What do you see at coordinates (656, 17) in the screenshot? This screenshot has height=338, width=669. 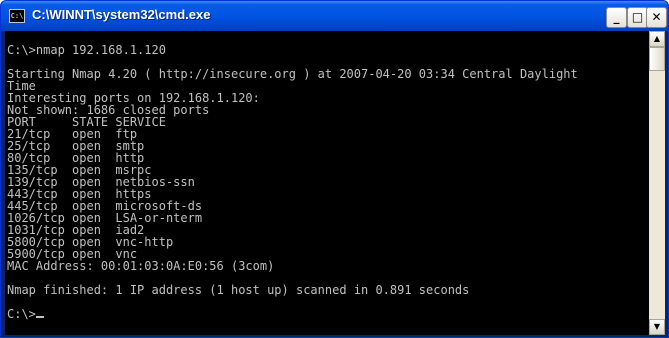 I see `close-button: ✕` at bounding box center [656, 17].